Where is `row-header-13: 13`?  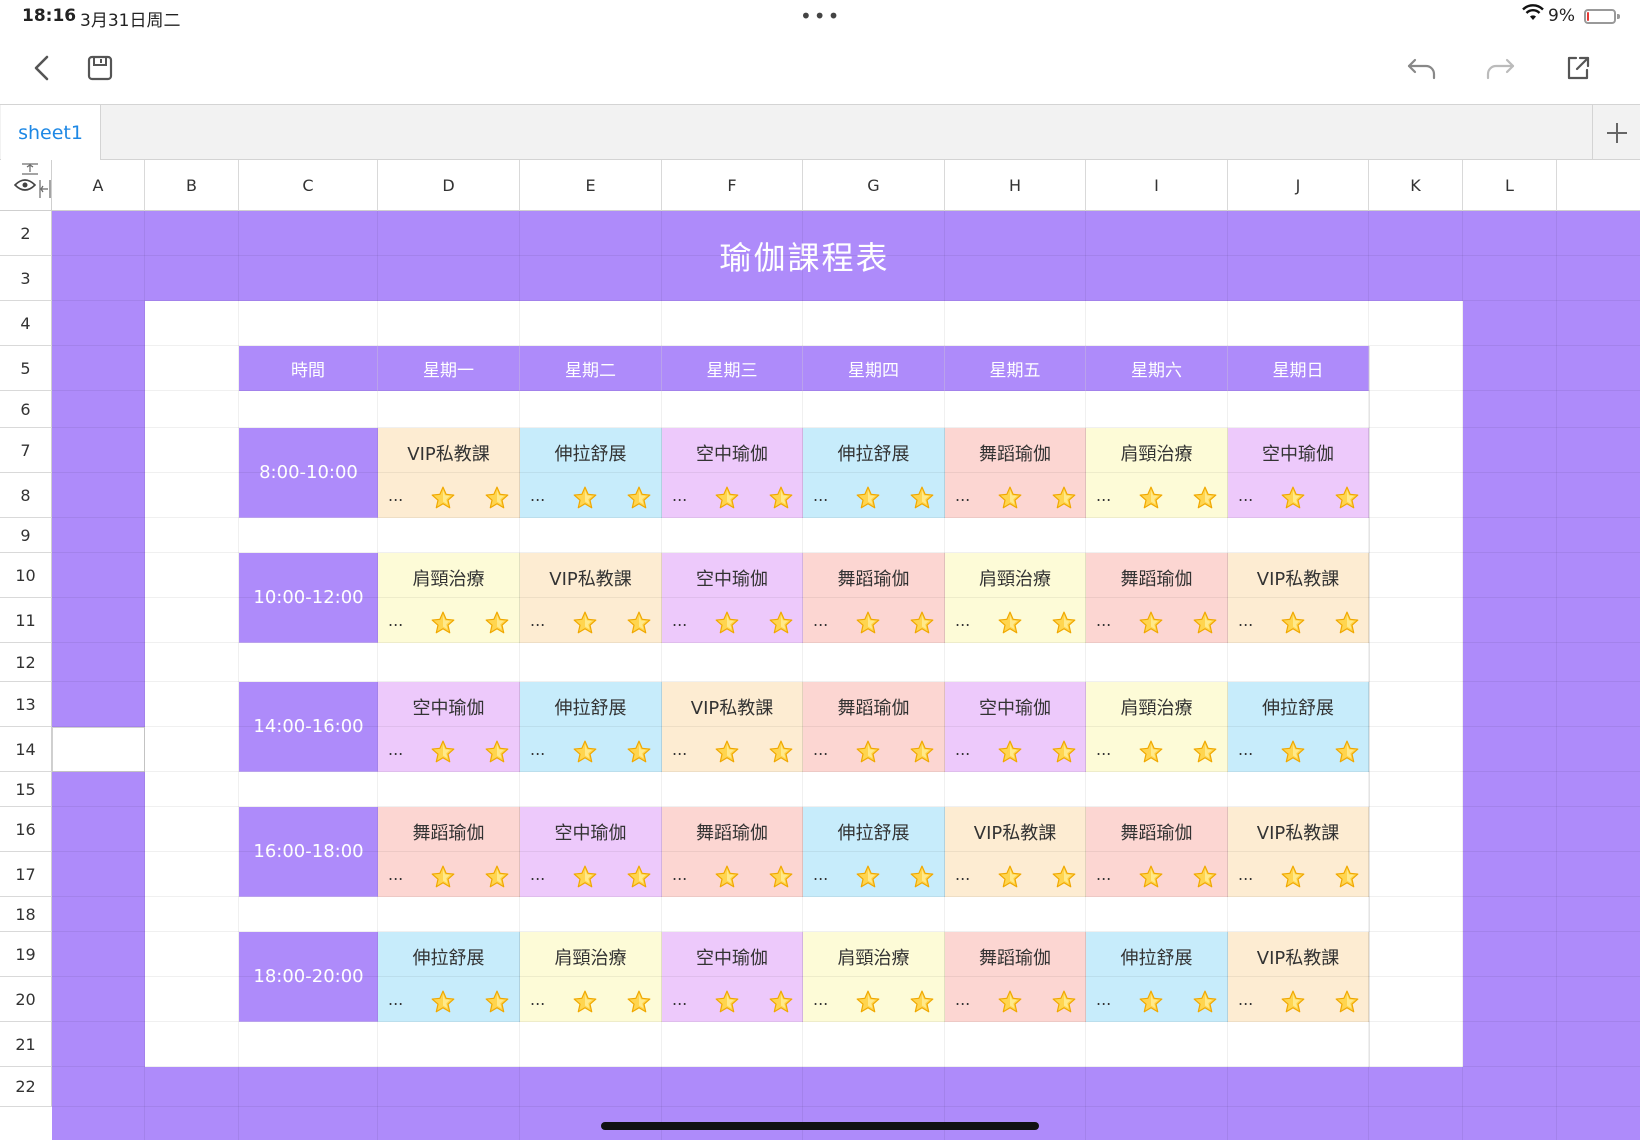
row-header-13: 13 is located at coordinates (26, 704).